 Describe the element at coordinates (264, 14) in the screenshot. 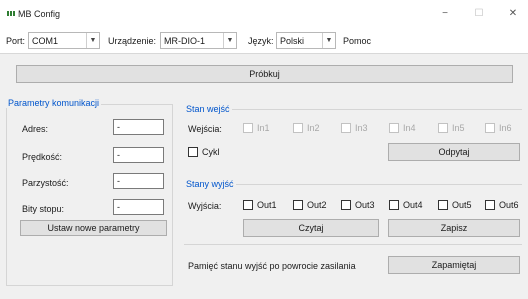

I see `title-bar: MB Config − ☐ ✕` at that location.